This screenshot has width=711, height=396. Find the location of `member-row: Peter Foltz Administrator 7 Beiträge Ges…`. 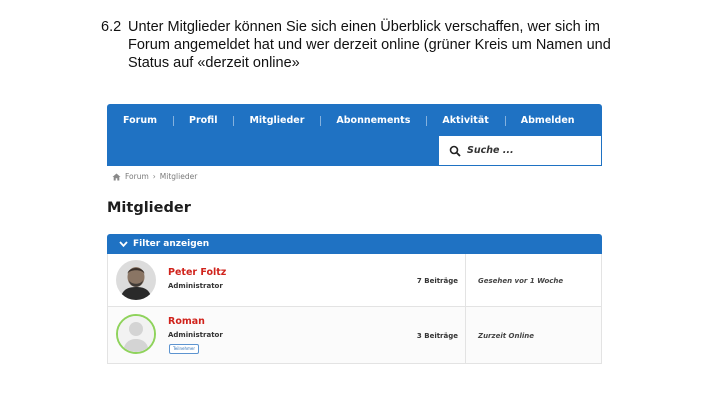

member-row: Peter Foltz Administrator 7 Beiträge Ges… is located at coordinates (354, 280).